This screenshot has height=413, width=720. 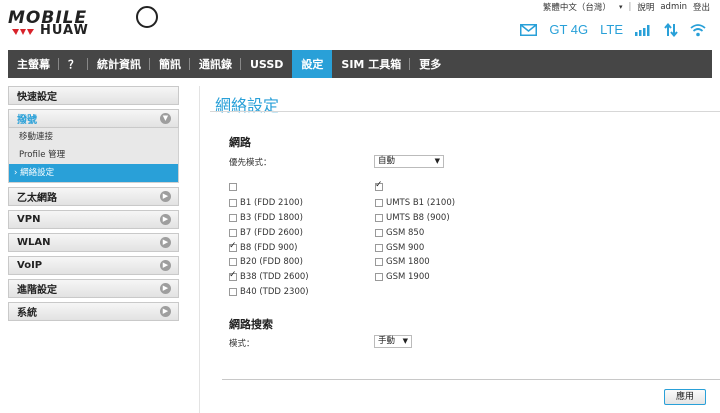 What do you see at coordinates (93, 219) in the screenshot?
I see `sidebar-item-vpn: VPN ▶` at bounding box center [93, 219].